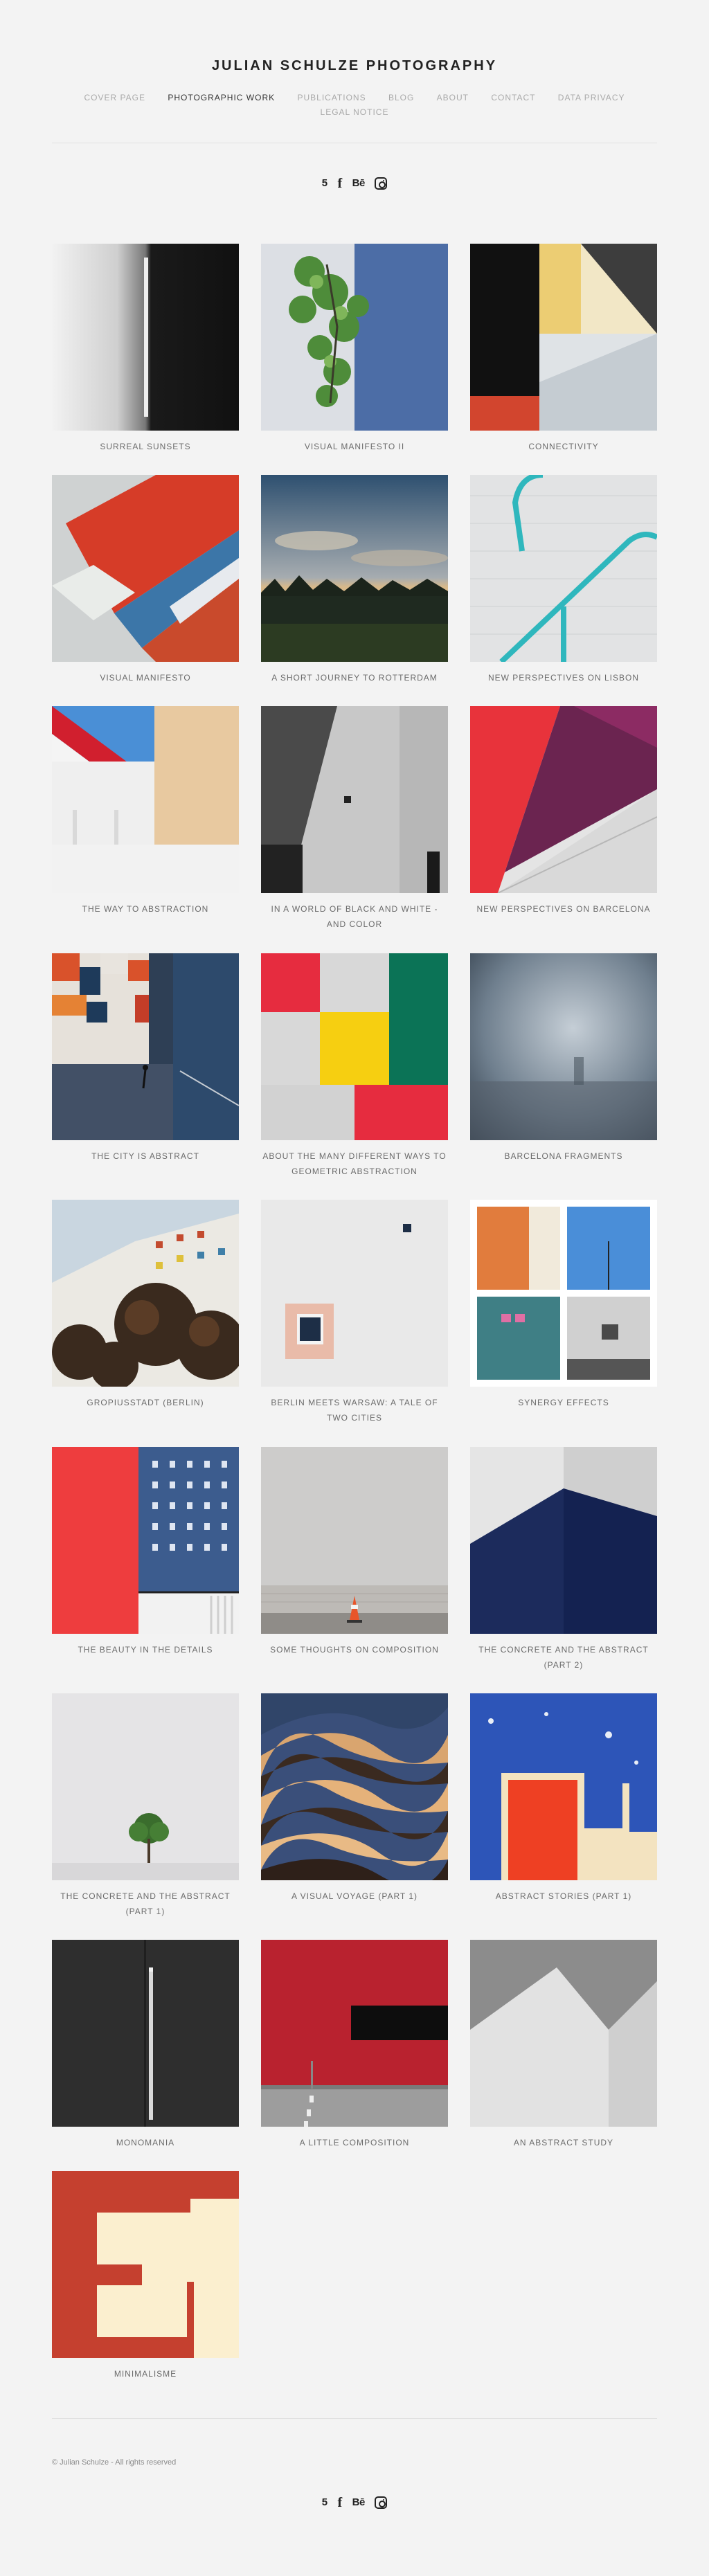 This screenshot has height=2576, width=709. I want to click on gallery-item: SOME THOUGHTS ON COMPOSITION, so click(354, 1552).